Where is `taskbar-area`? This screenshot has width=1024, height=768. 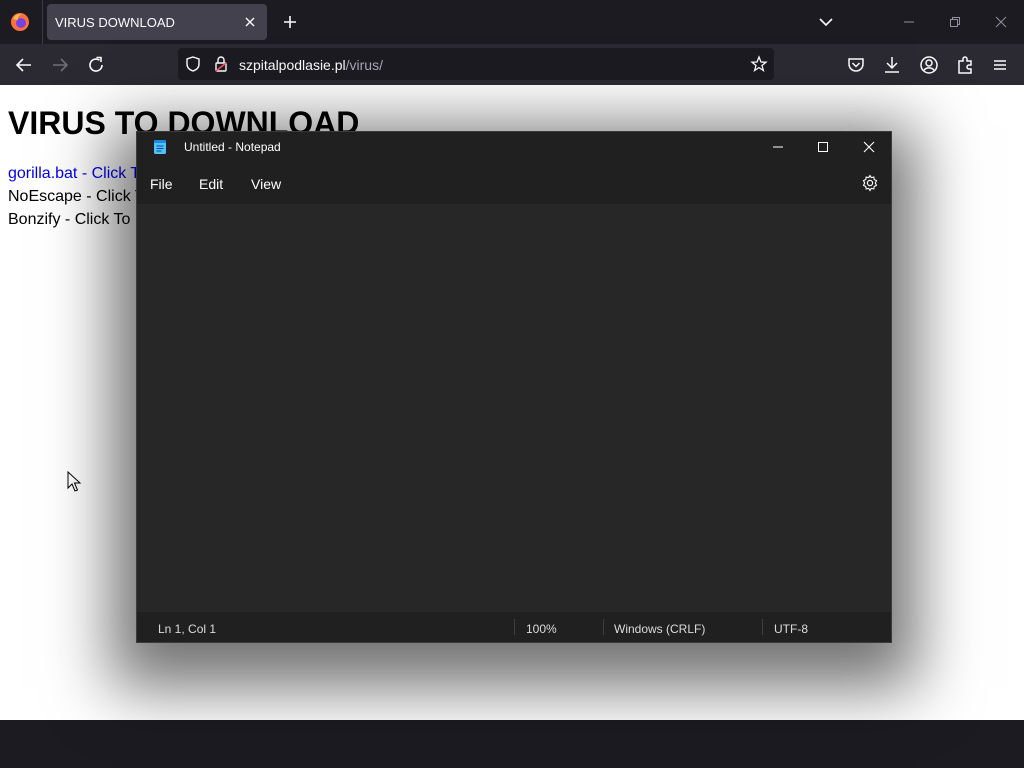 taskbar-area is located at coordinates (512, 744).